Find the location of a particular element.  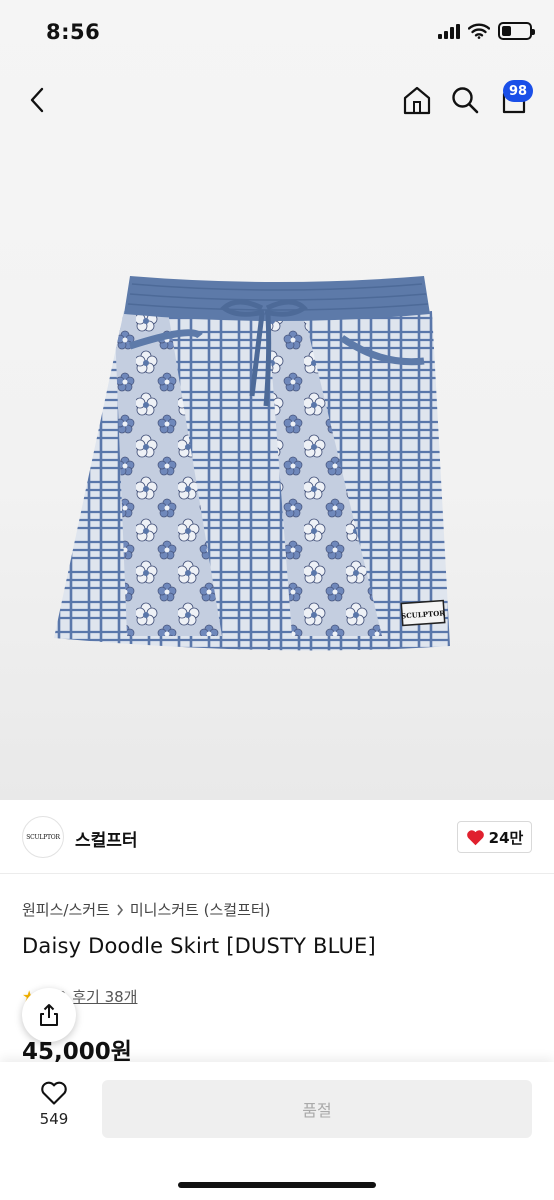

back-button is located at coordinates (38, 100).